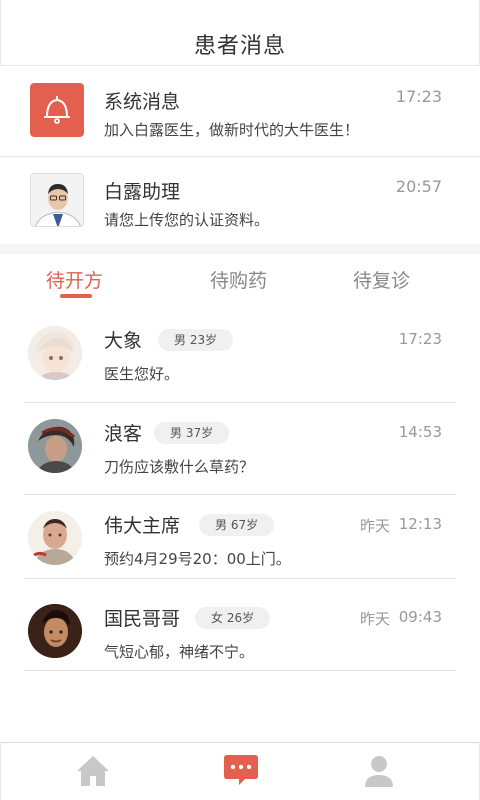 The image size is (480, 800). Describe the element at coordinates (418, 186) in the screenshot. I see `notice-time: 20:57` at that location.